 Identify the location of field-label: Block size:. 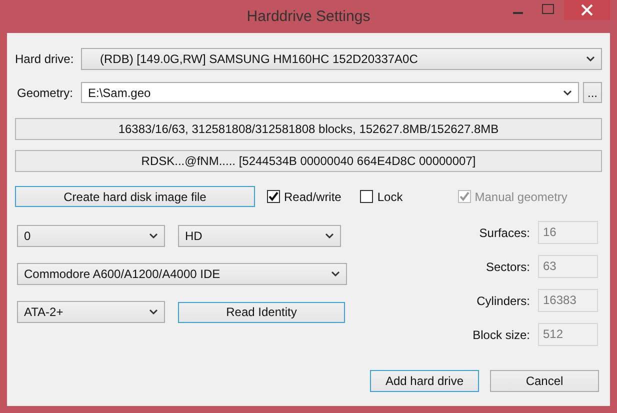
(501, 335).